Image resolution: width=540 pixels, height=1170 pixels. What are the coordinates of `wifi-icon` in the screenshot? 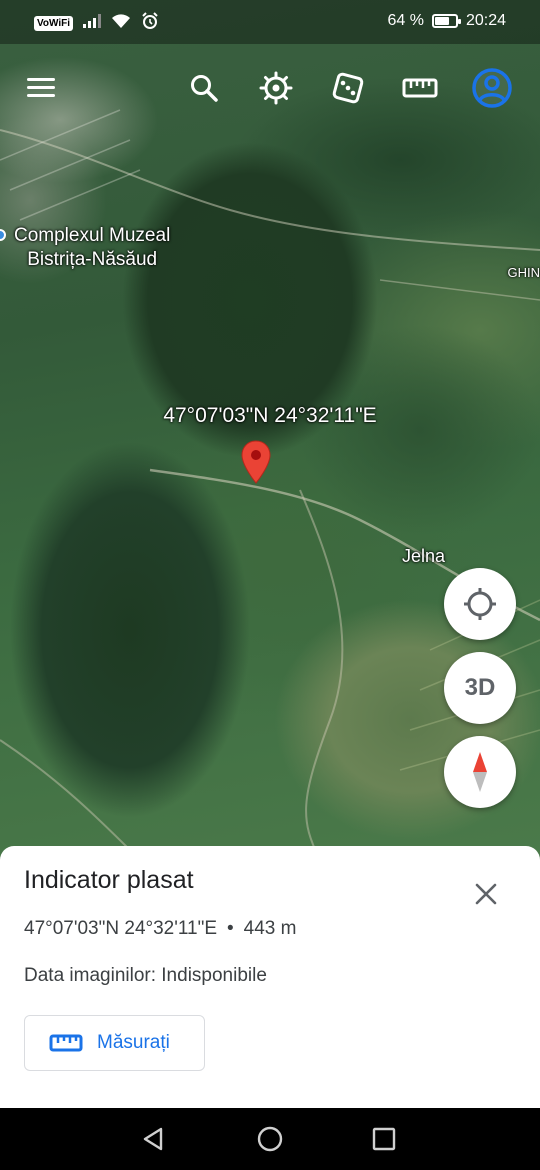 It's located at (121, 23).